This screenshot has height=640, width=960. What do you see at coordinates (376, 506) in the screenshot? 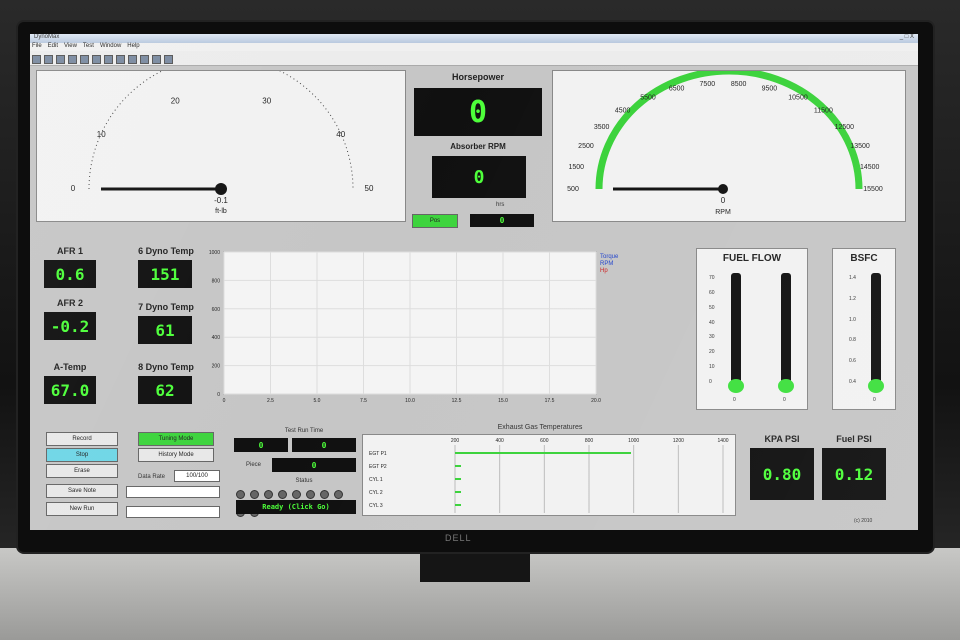
I see `egt-row-label: CYL 3` at bounding box center [376, 506].